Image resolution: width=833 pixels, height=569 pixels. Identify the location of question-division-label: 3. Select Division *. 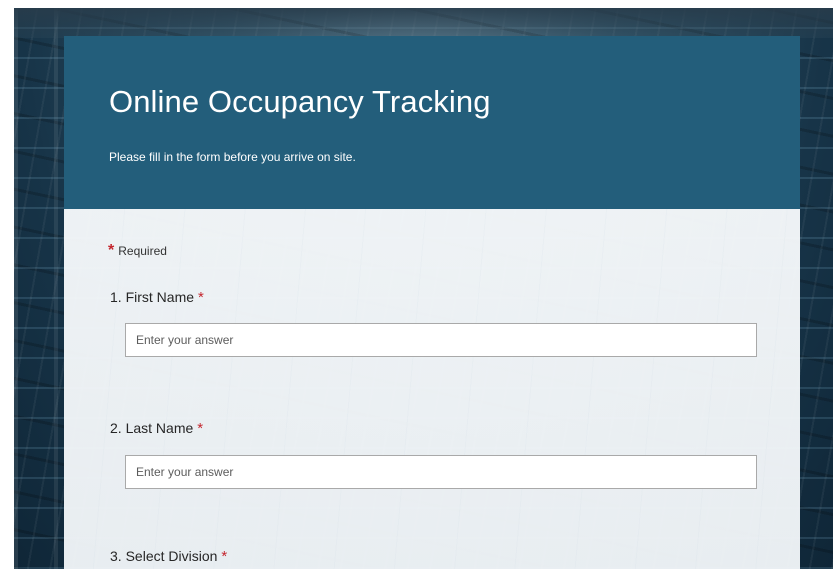
(168, 556).